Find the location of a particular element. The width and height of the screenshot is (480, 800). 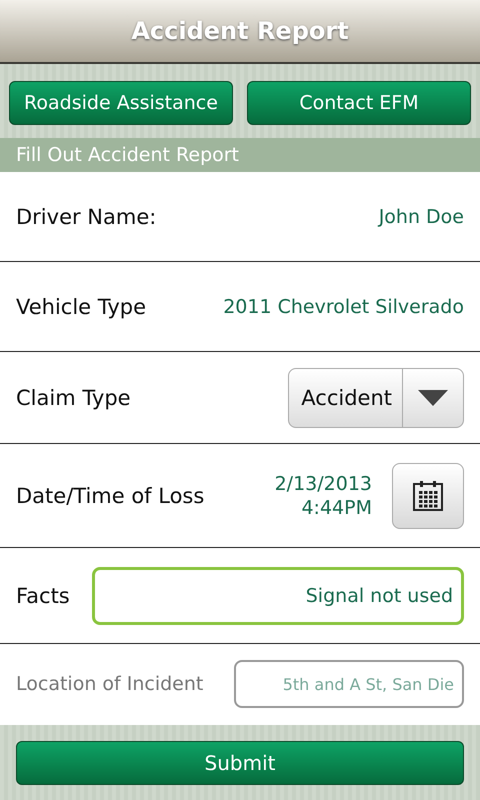

calendar-icon is located at coordinates (428, 496).